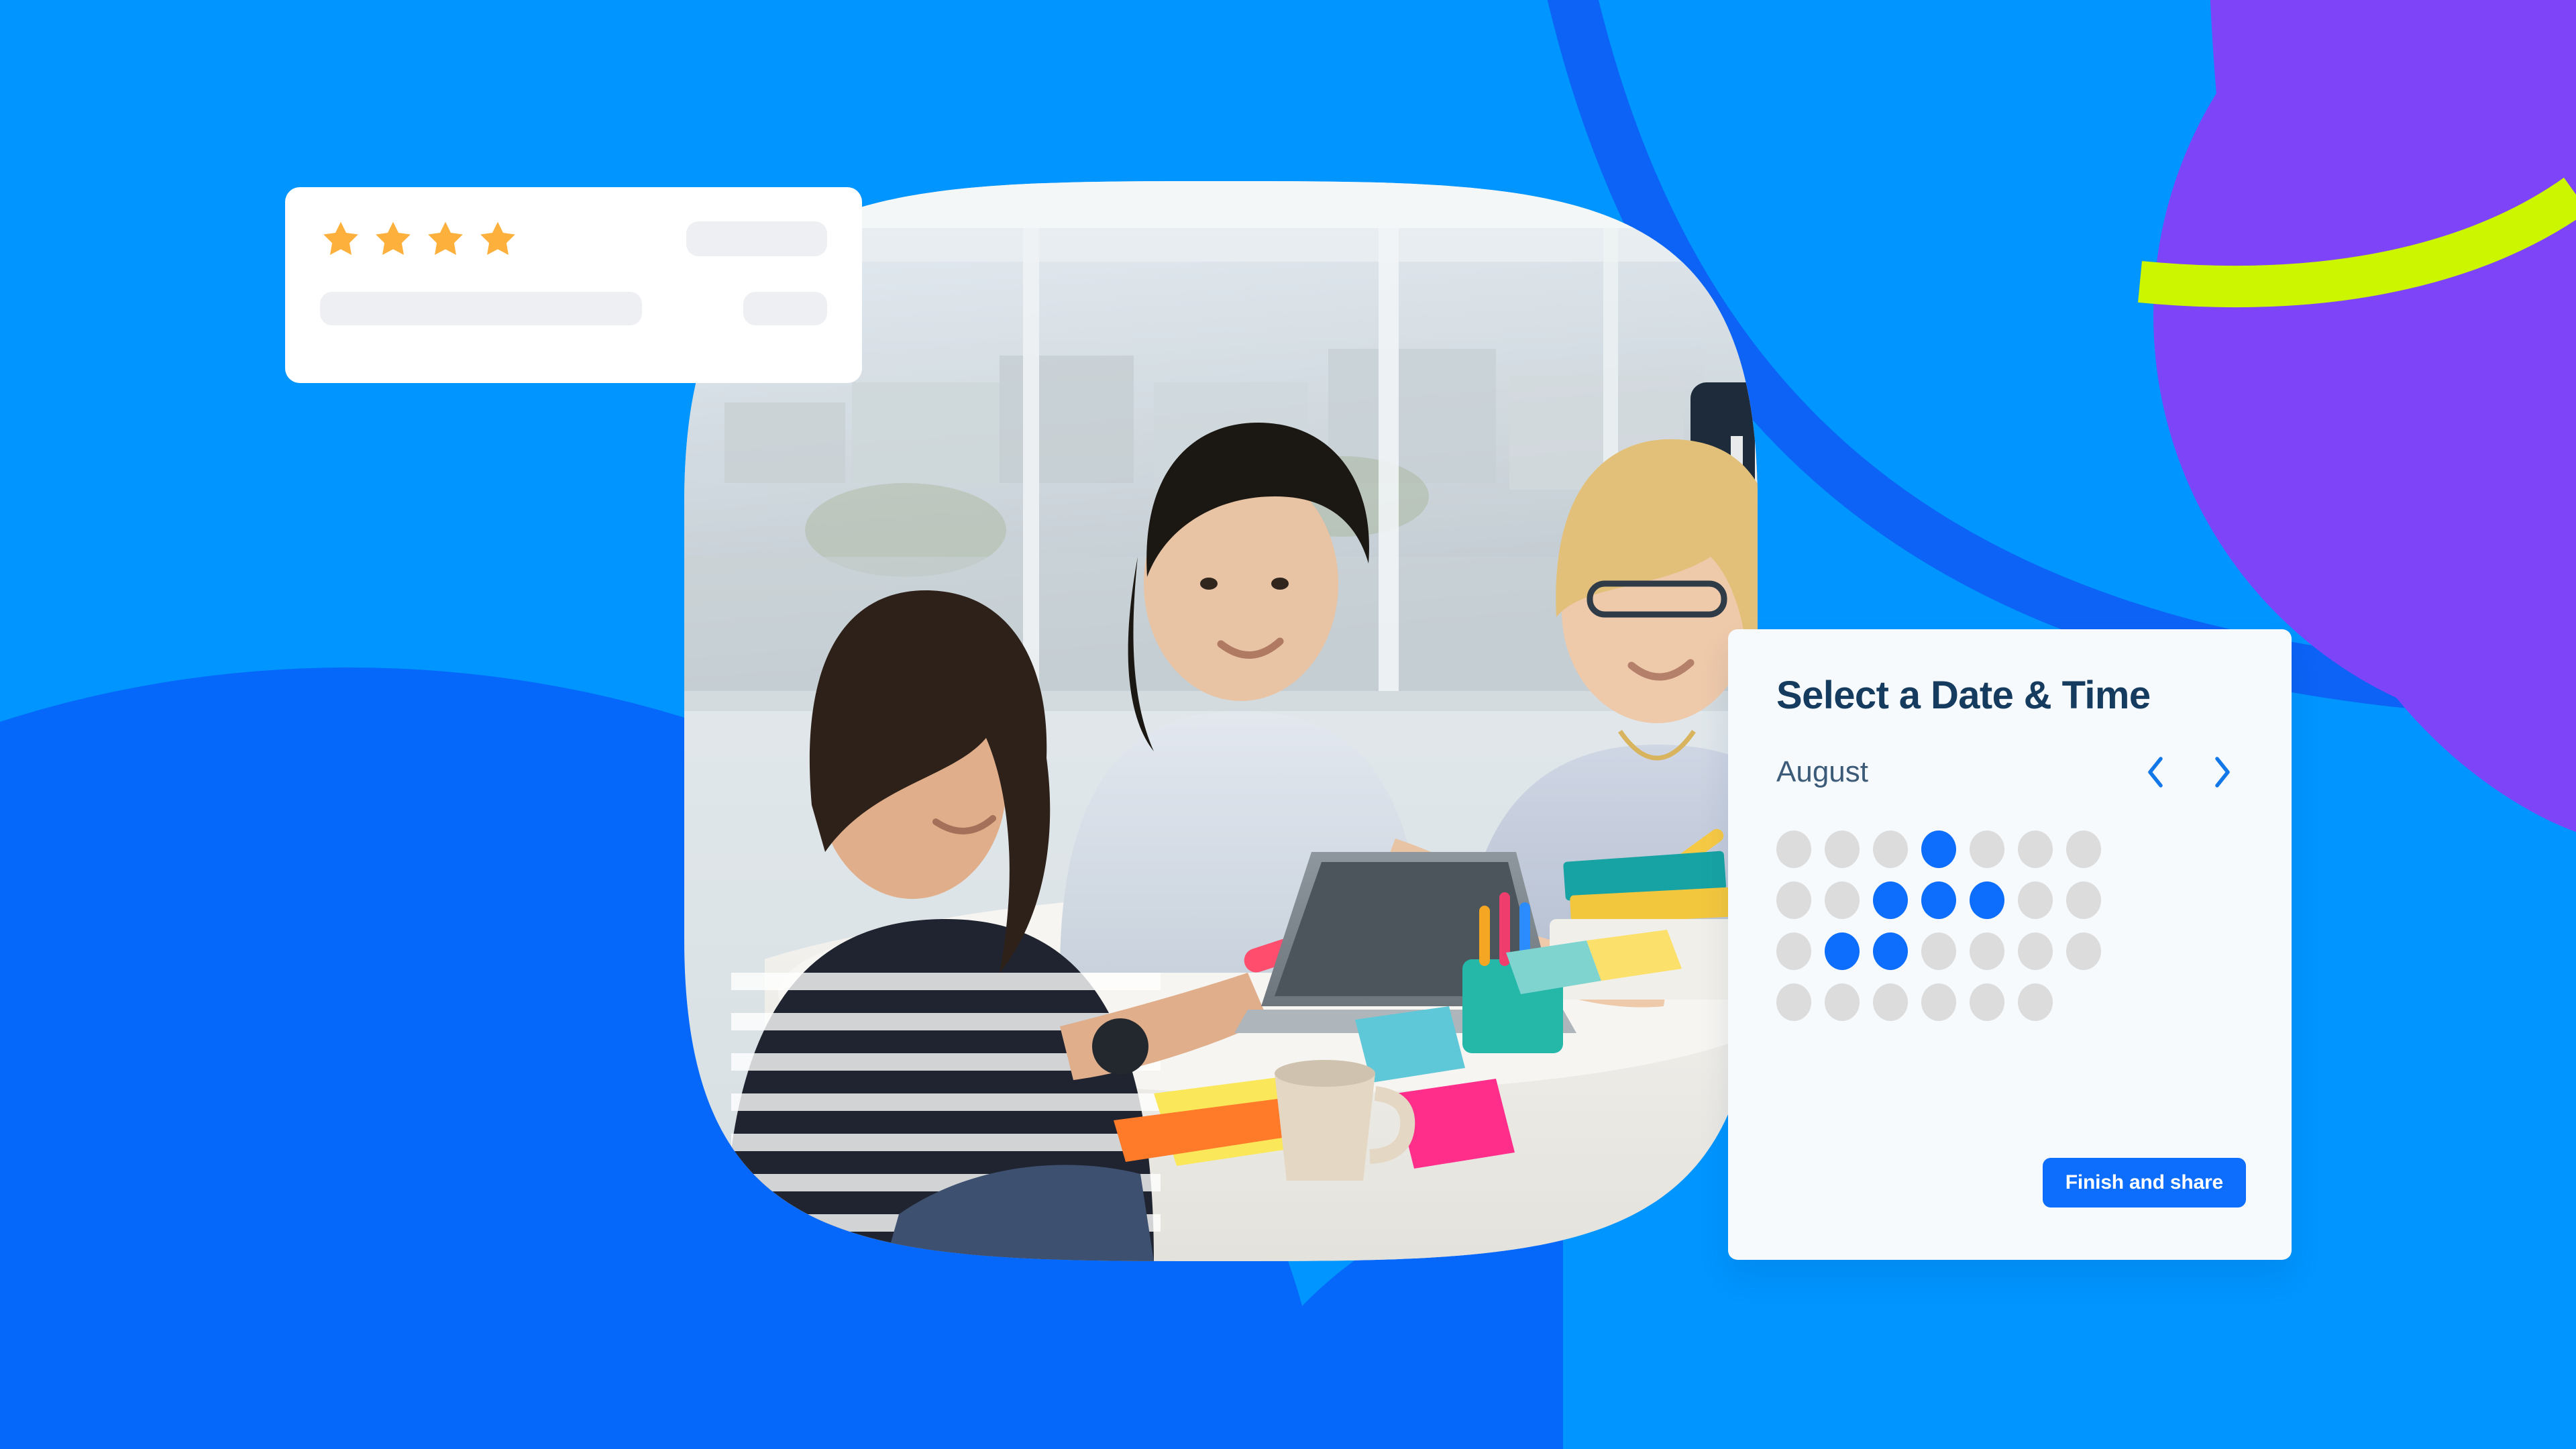 This screenshot has width=2576, height=1449. What do you see at coordinates (481, 308) in the screenshot?
I see `body-placeholder` at bounding box center [481, 308].